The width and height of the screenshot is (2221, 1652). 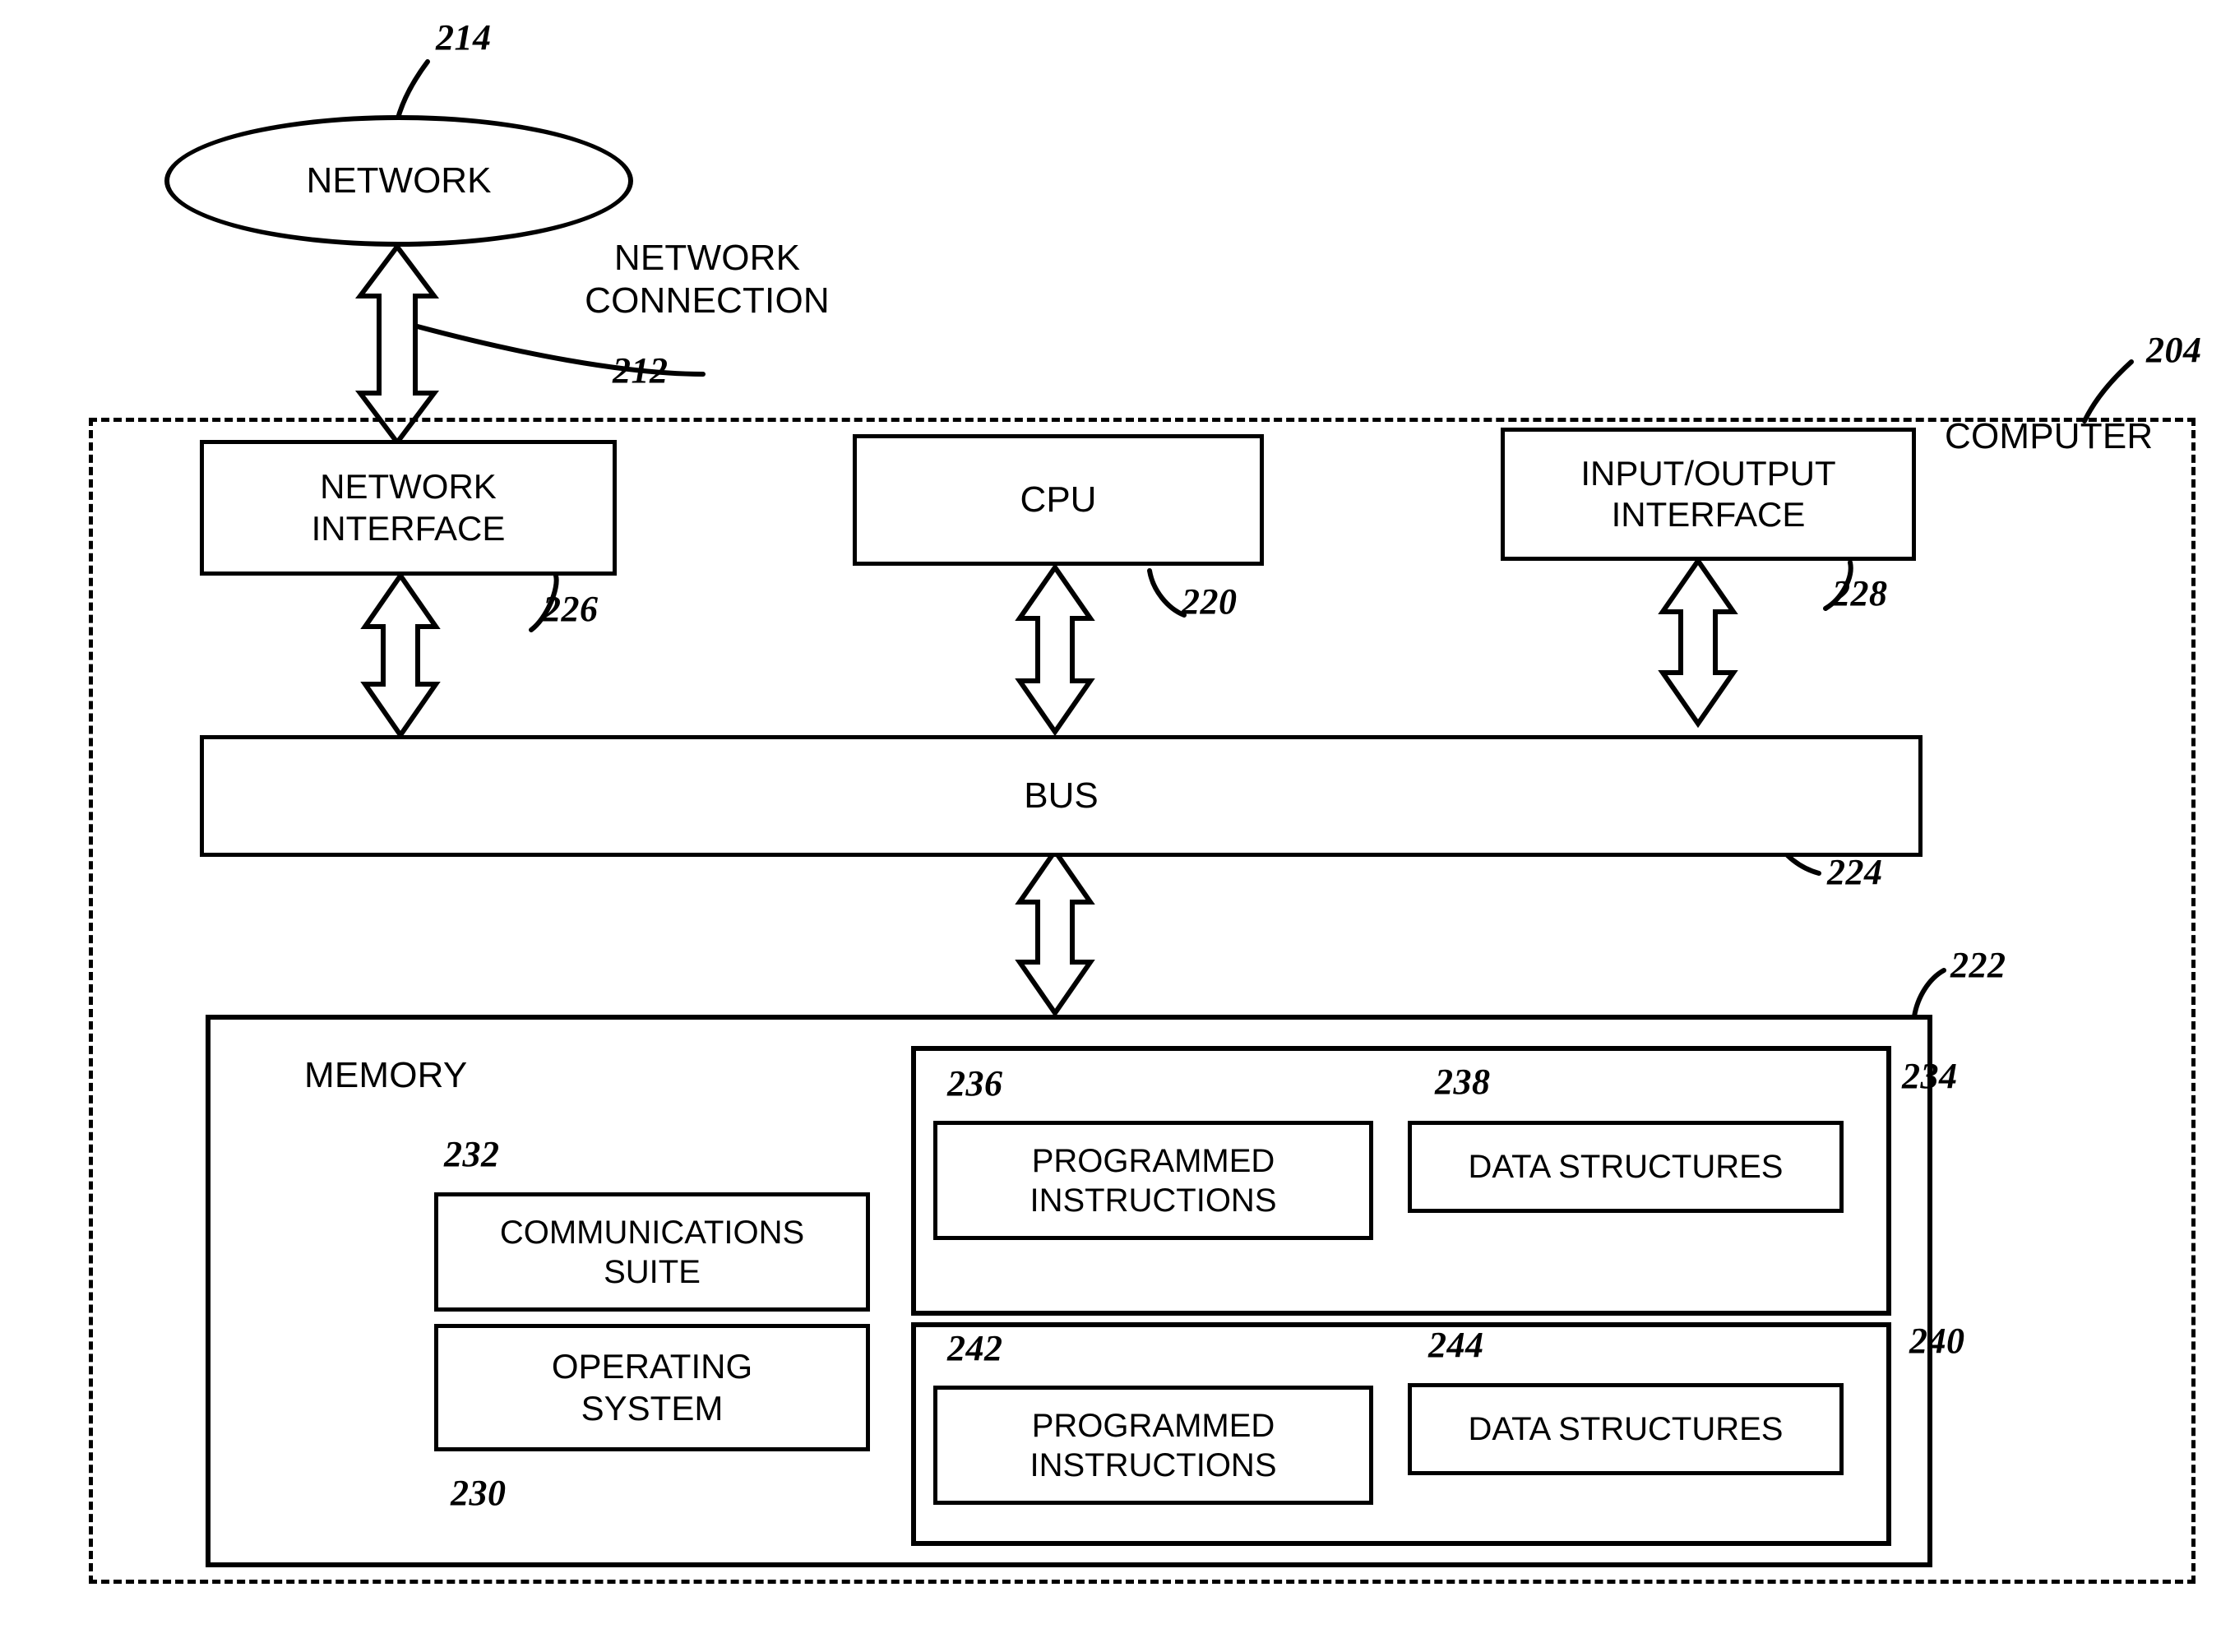 What do you see at coordinates (1937, 1341) in the screenshot?
I see `ref-240: 240` at bounding box center [1937, 1341].